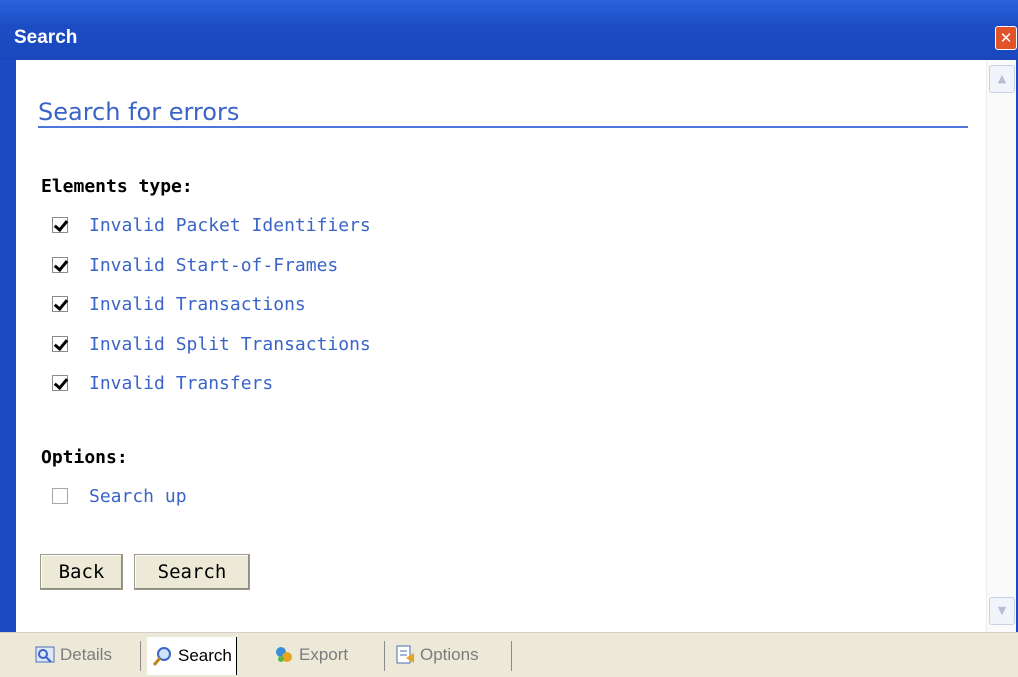 The width and height of the screenshot is (1018, 677). What do you see at coordinates (284, 654) in the screenshot?
I see `export-icon` at bounding box center [284, 654].